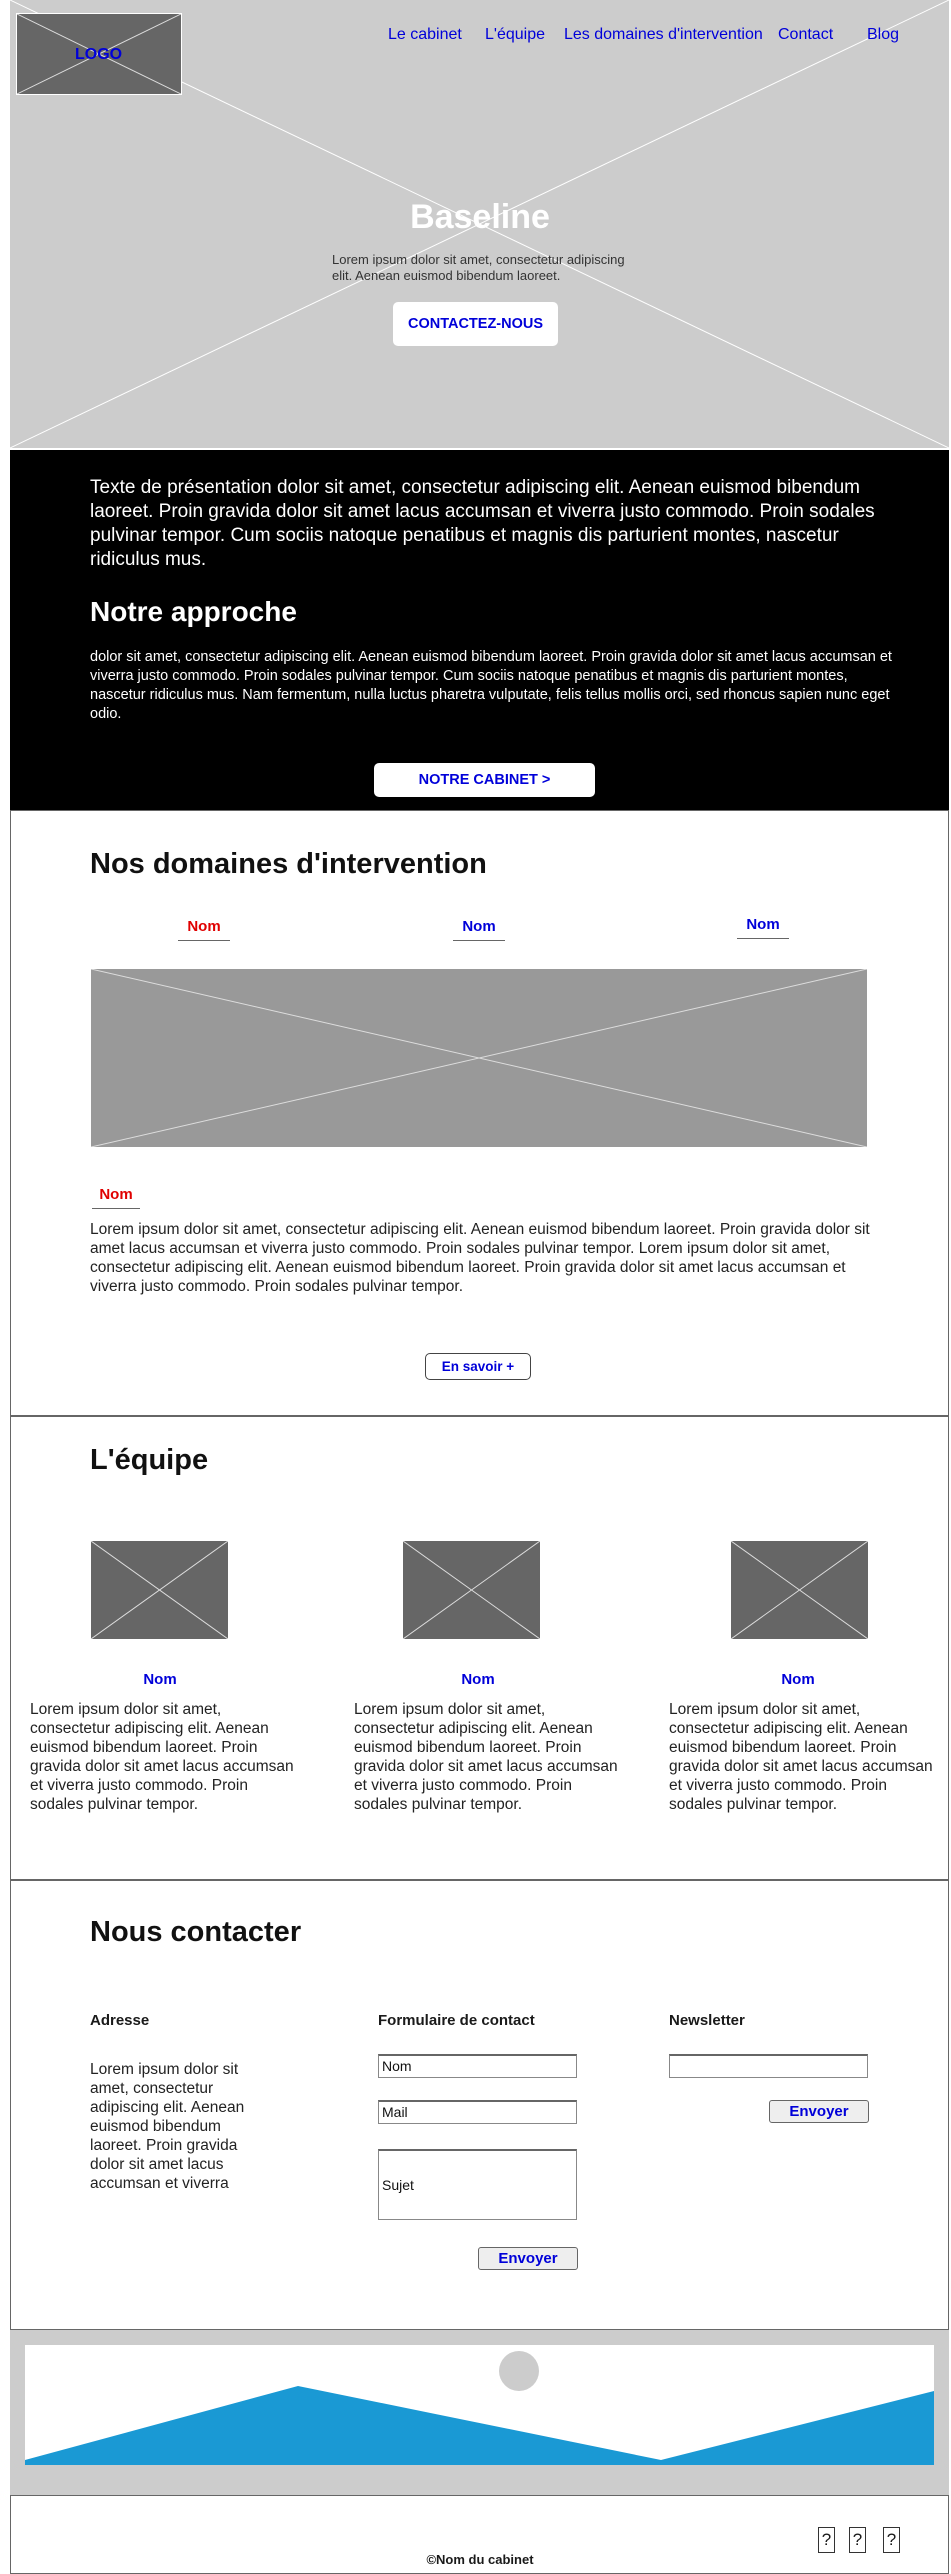 This screenshot has height=2574, width=951. I want to click on subject-field-text: Sujet, so click(398, 2185).